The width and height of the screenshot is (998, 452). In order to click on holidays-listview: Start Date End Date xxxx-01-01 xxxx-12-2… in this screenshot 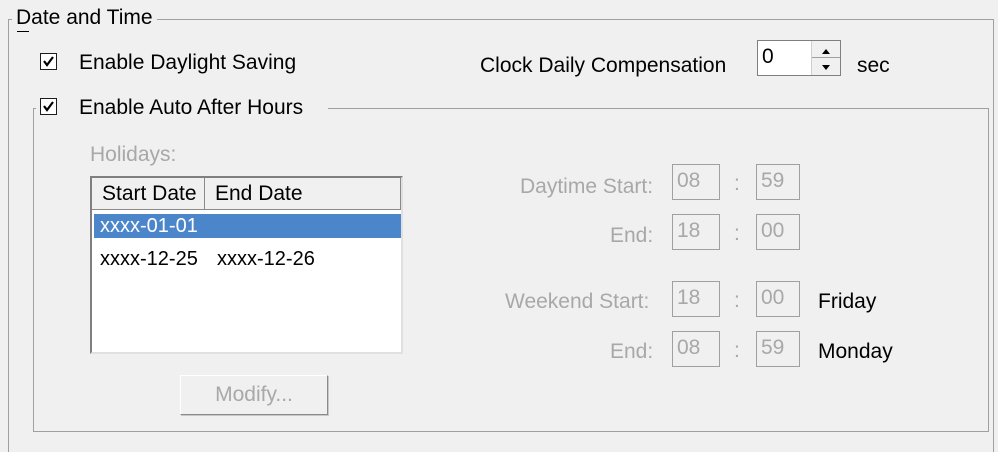, I will do `click(246, 265)`.